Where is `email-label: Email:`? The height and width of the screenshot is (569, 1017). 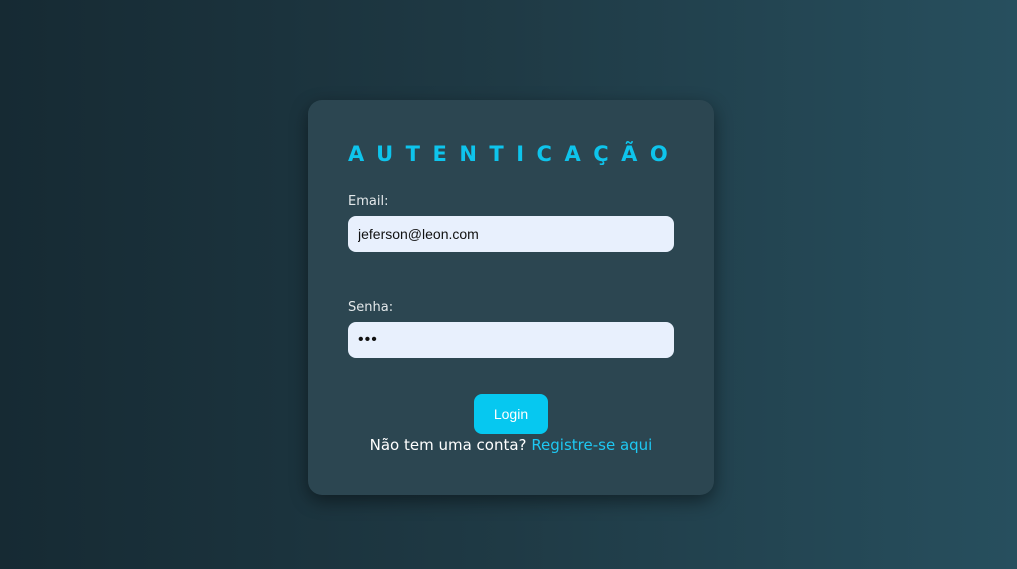 email-label: Email: is located at coordinates (368, 201).